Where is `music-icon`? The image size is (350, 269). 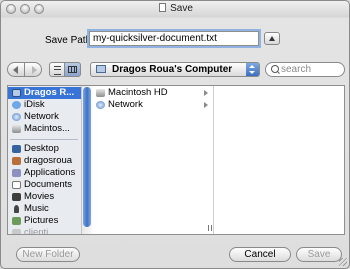
music-icon is located at coordinates (16, 209).